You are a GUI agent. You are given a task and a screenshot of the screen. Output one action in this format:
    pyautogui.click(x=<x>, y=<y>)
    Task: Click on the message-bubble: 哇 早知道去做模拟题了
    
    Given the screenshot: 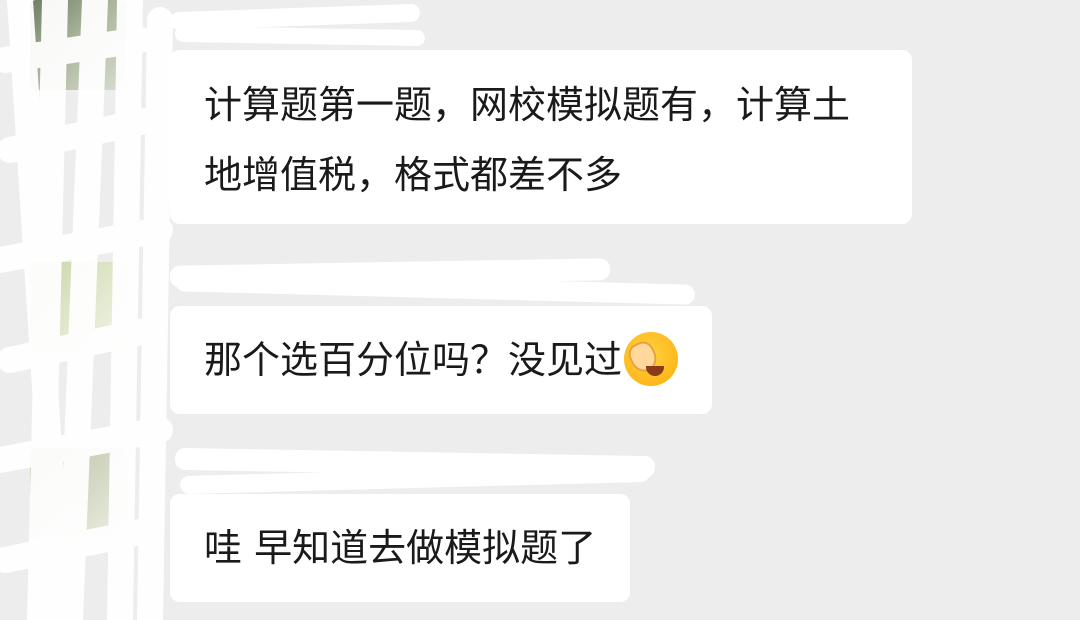 What is the action you would take?
    pyautogui.click(x=400, y=548)
    